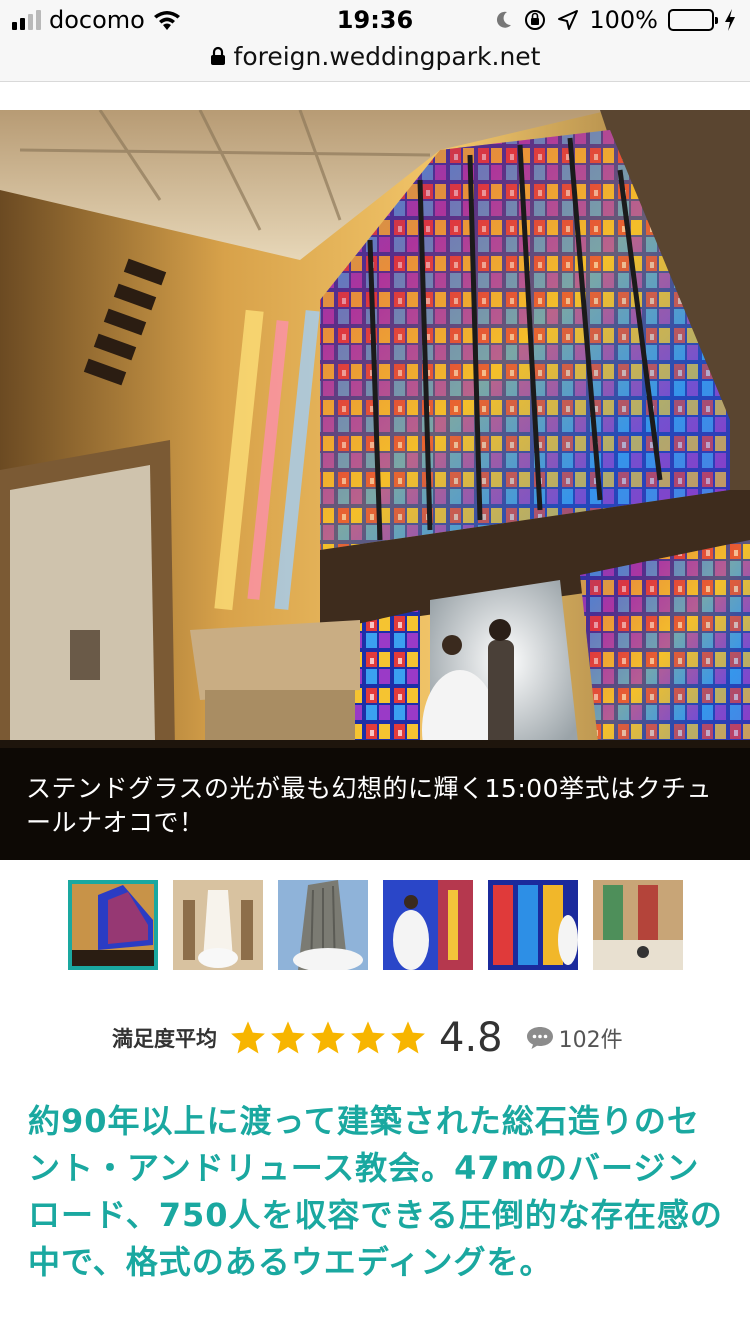  What do you see at coordinates (590, 1040) in the screenshot?
I see `review-count: 102件` at bounding box center [590, 1040].